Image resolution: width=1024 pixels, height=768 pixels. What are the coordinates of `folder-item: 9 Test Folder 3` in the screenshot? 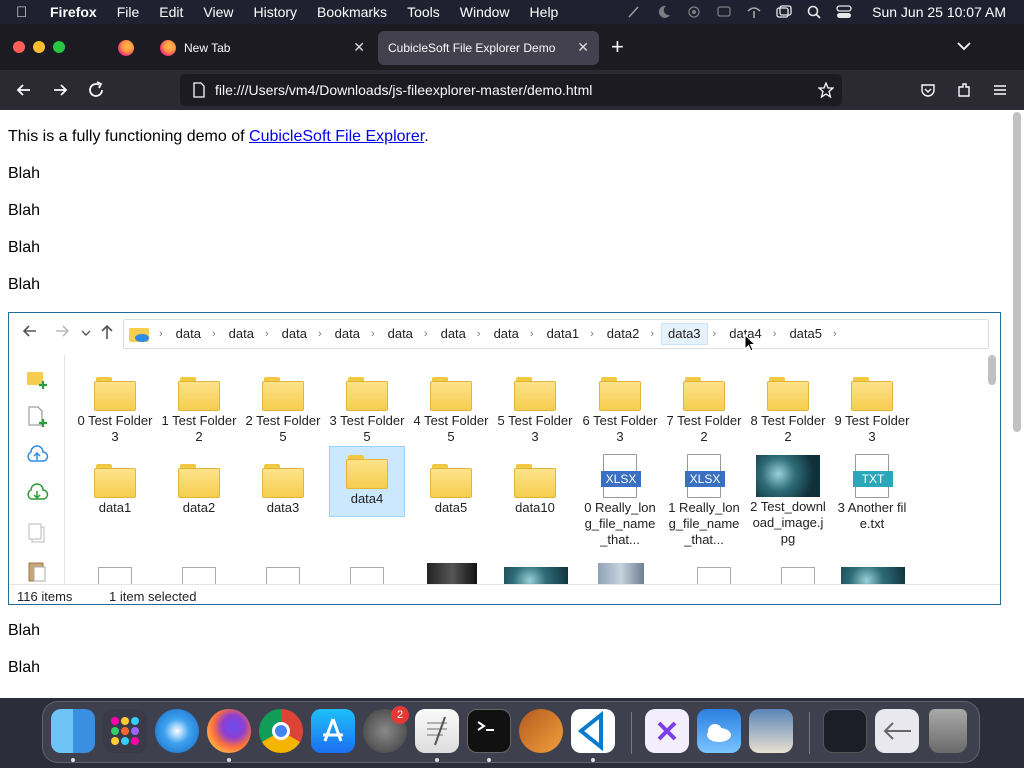 It's located at (872, 406).